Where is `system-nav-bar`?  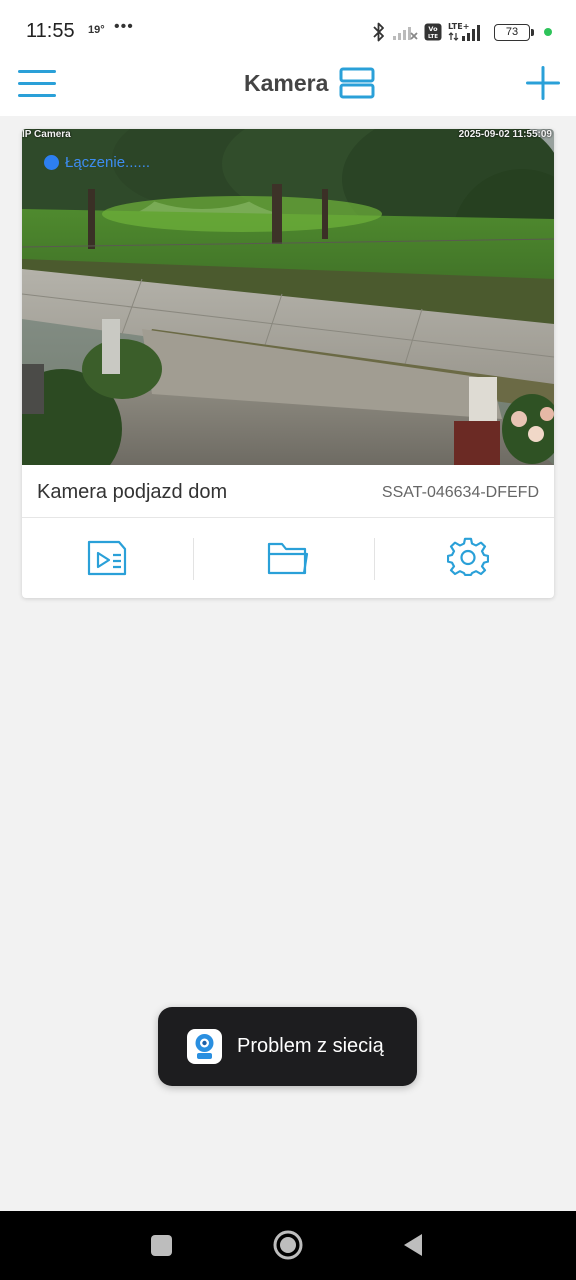
system-nav-bar is located at coordinates (288, 1245).